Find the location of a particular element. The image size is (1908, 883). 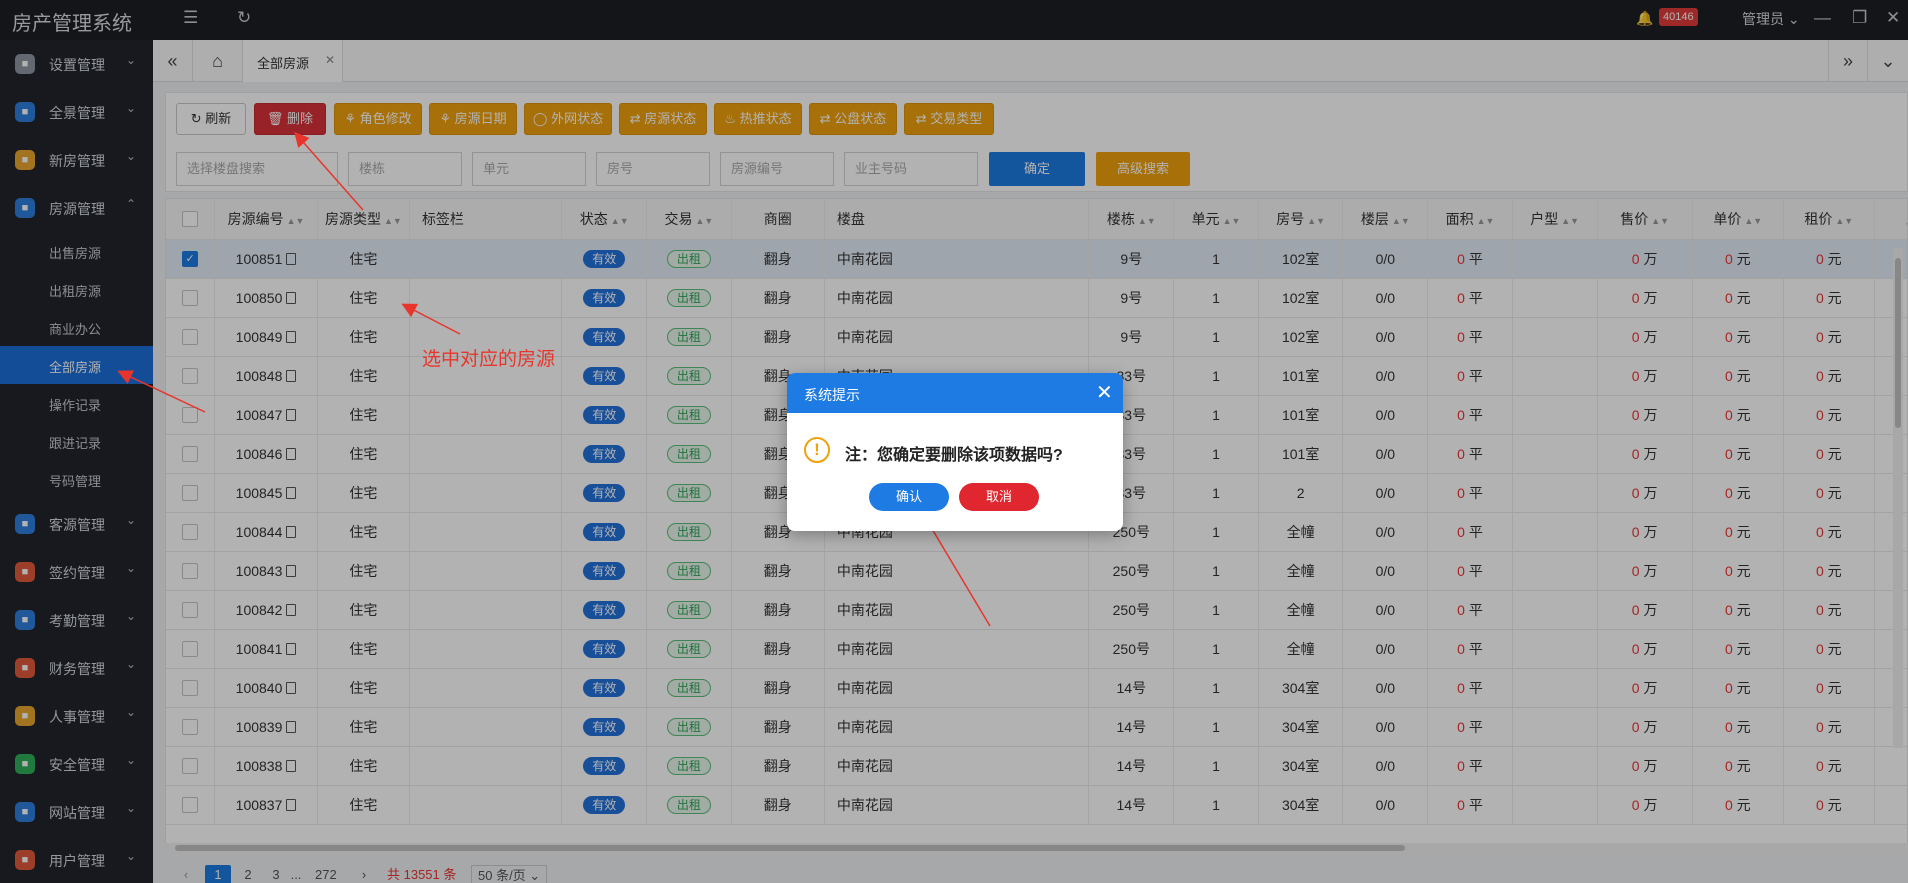

dialog-header: 系统提示 ✕ is located at coordinates (955, 393).